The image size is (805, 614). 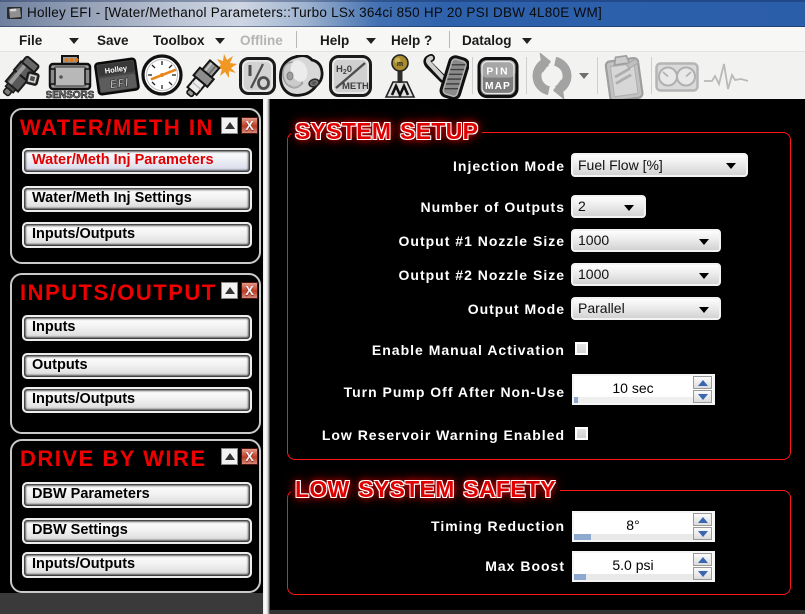 I want to click on svg-text: MAP, so click(x=498, y=86).